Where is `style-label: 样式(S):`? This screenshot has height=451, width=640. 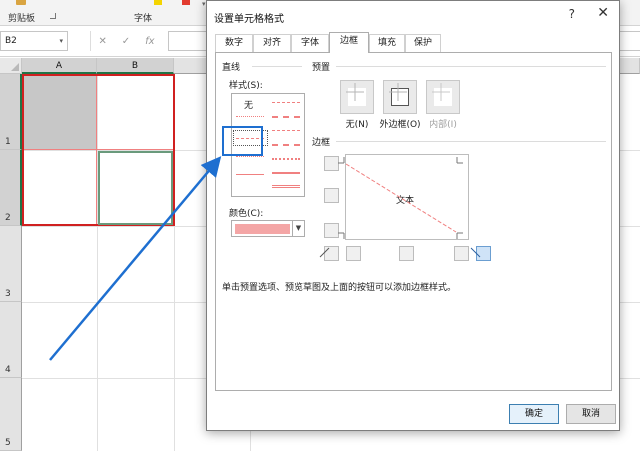
style-label: 样式(S): is located at coordinates (248, 84).